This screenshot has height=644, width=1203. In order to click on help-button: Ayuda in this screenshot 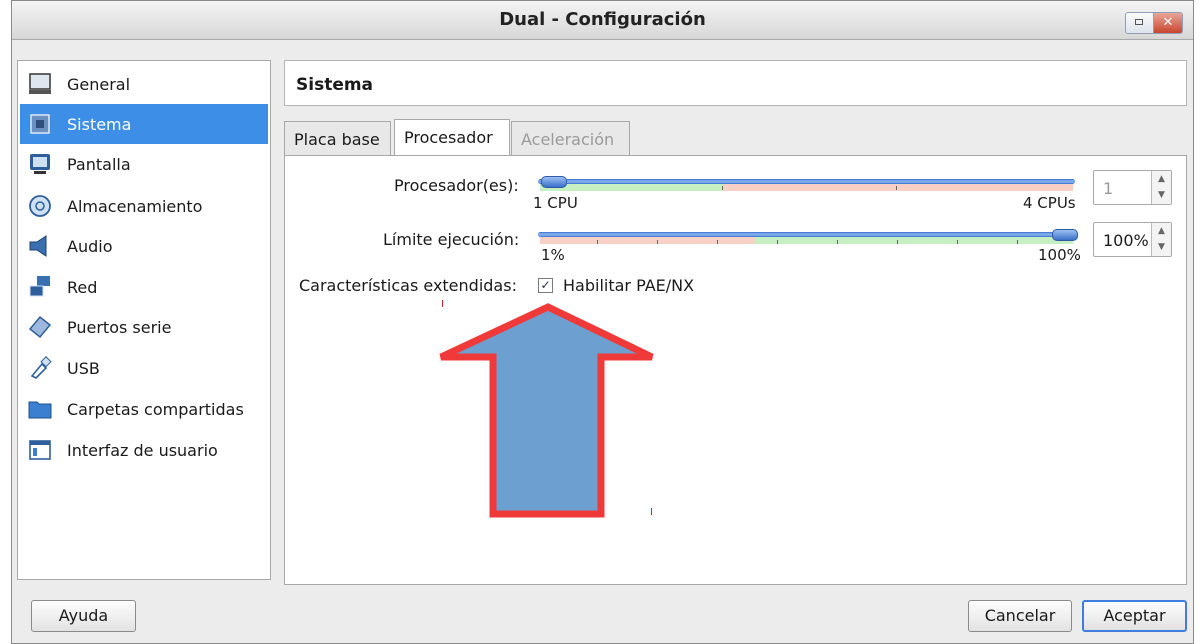, I will do `click(83, 616)`.